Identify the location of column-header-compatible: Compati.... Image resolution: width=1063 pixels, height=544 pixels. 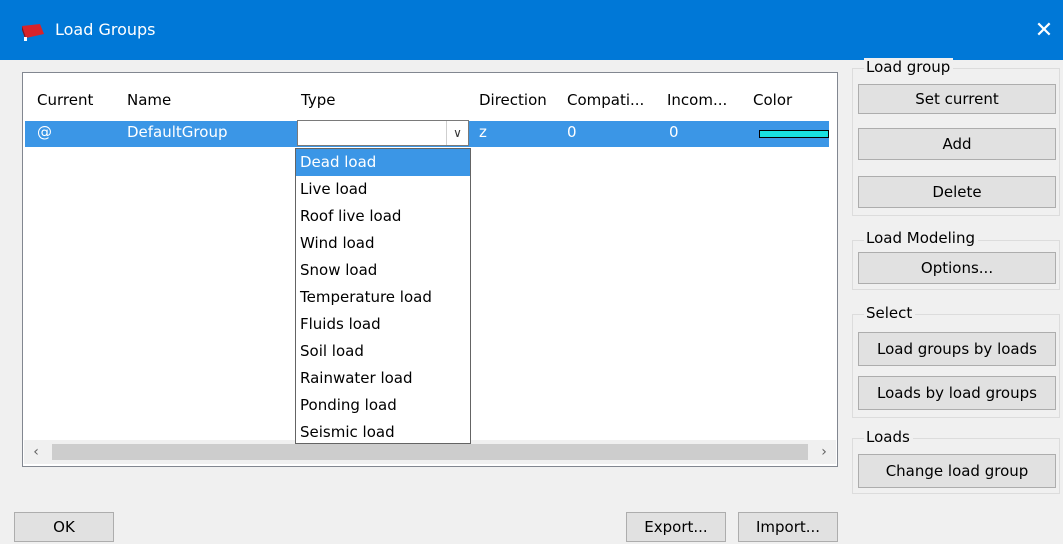
(605, 100).